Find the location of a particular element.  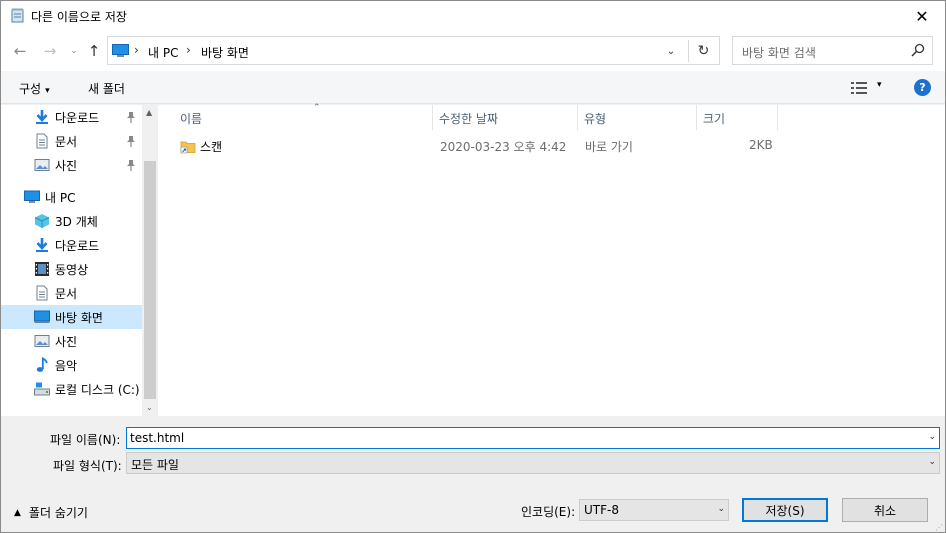

address-dropdown-button: ⌄ is located at coordinates (671, 51).